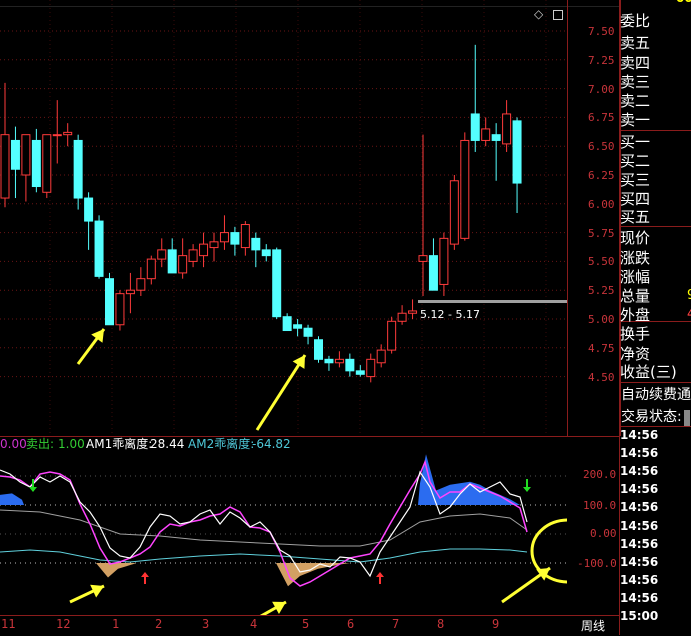  I want to click on quote-label: 卖五, so click(635, 43).